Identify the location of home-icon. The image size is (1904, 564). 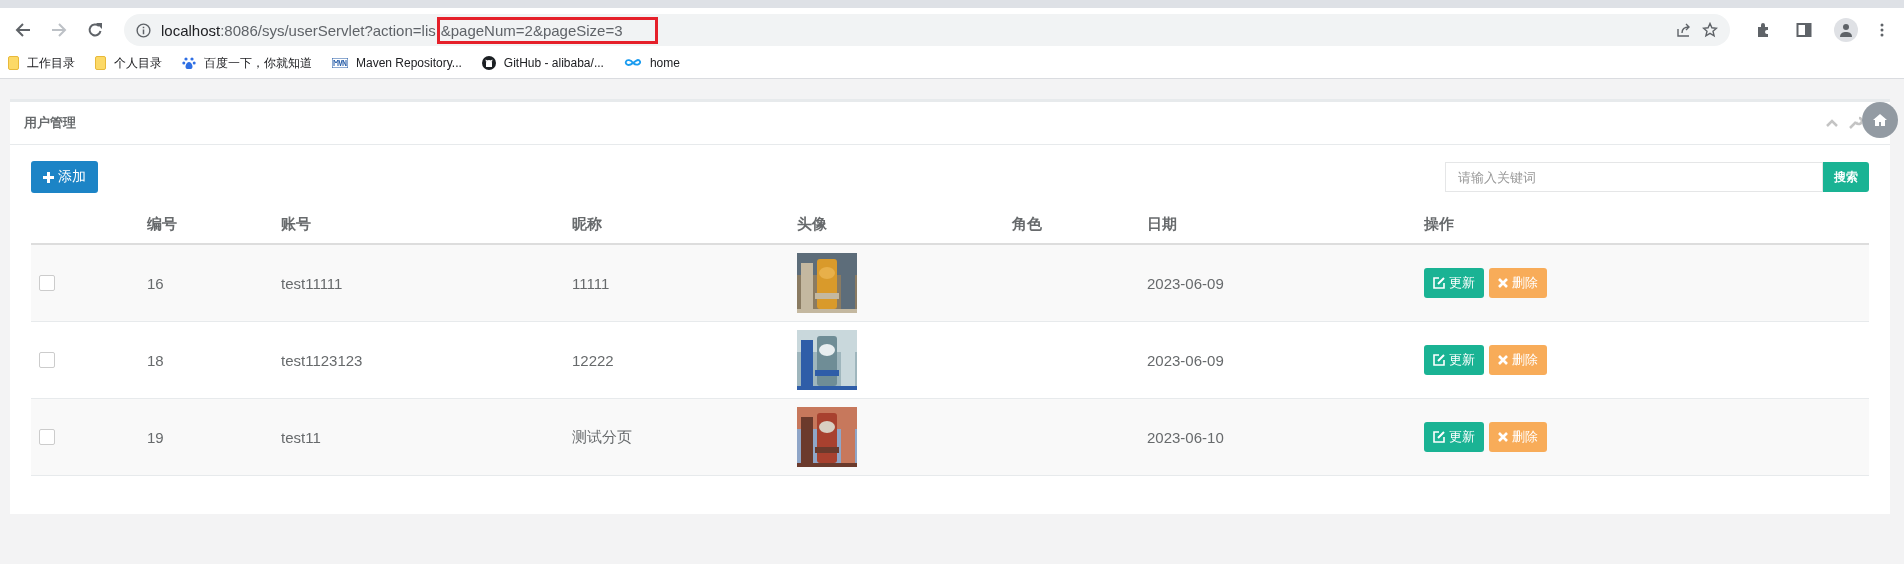
(1880, 120).